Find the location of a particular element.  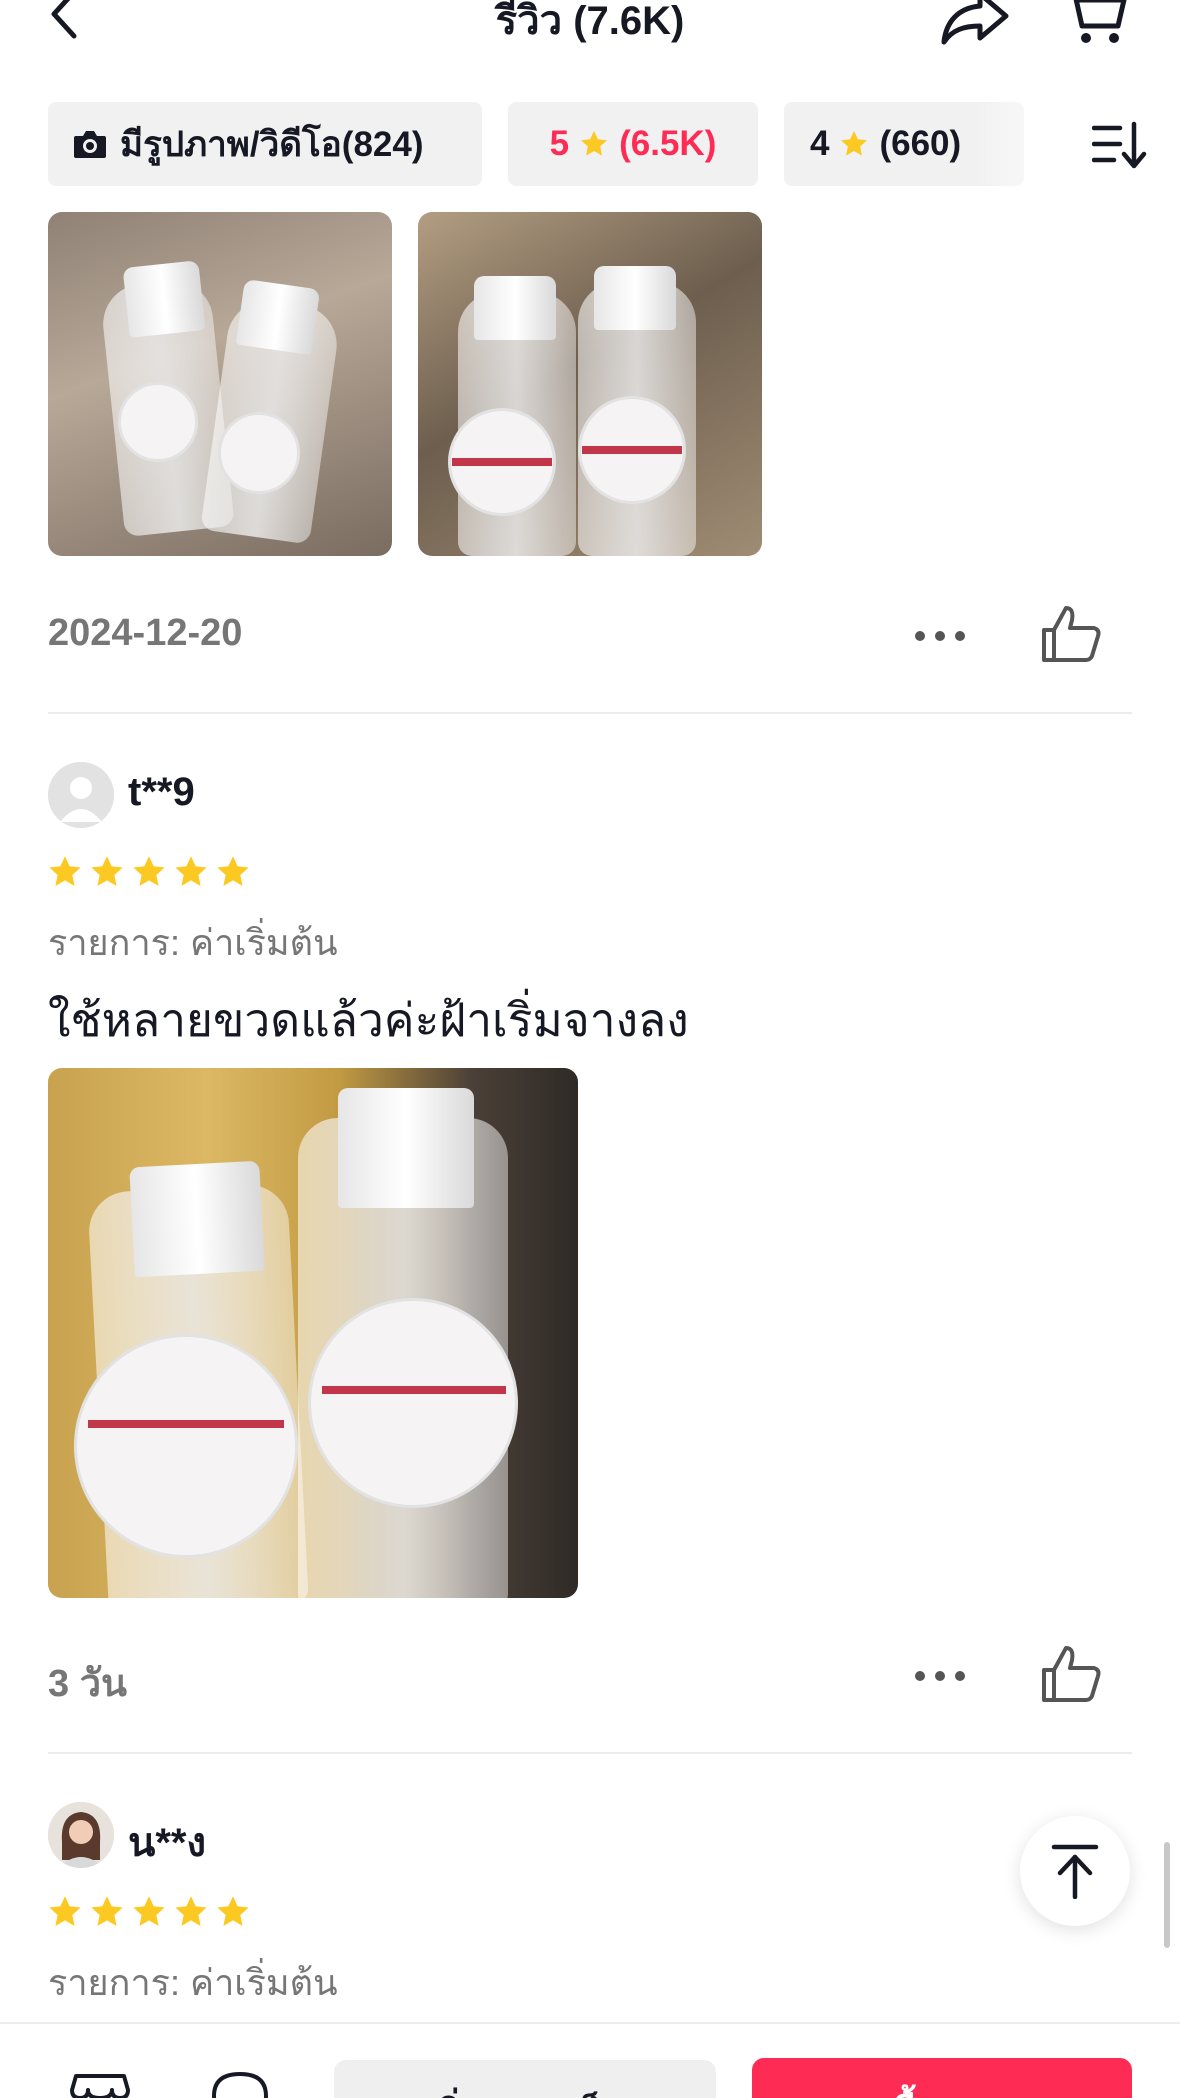

bottom-action-bar: เพิ่มลงรถเข็น ซื้อเลย is located at coordinates (590, 2060).